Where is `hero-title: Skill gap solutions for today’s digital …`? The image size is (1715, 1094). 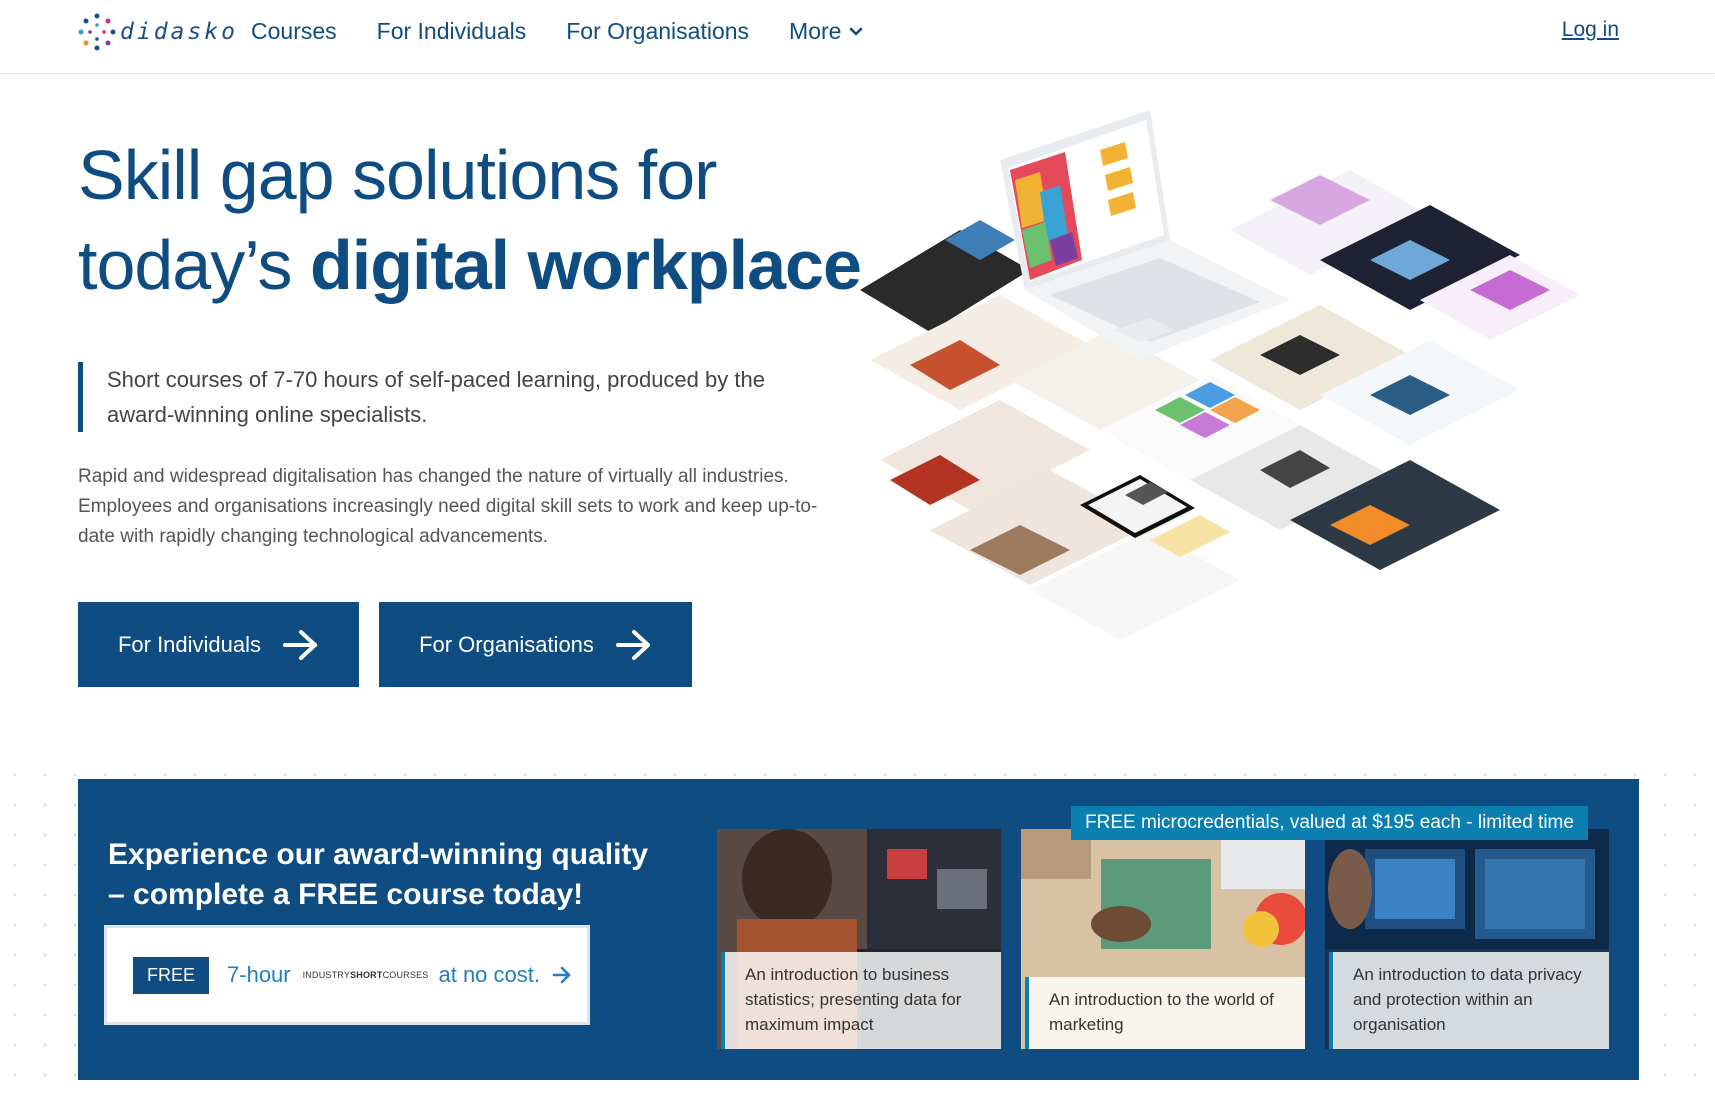
hero-title: Skill gap solutions for today’s digital … is located at coordinates (478, 220).